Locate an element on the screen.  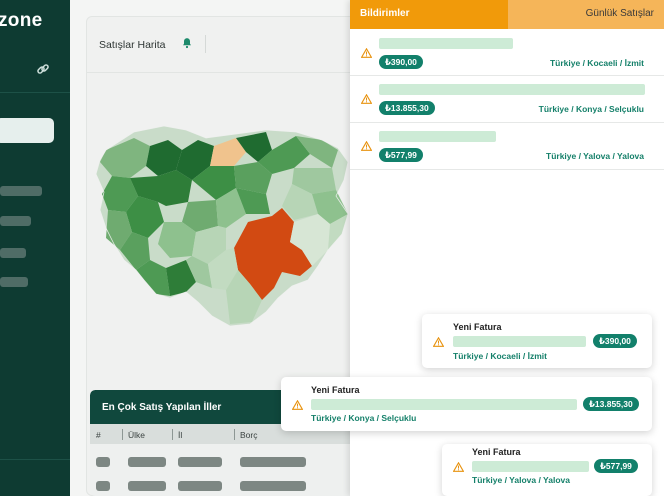
column-header: # is located at coordinates (98, 435).